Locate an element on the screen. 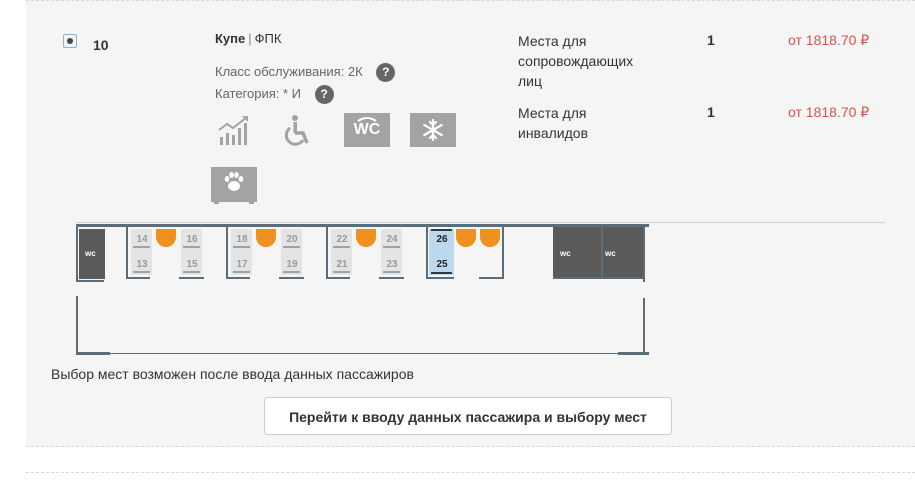 Image resolution: width=915 pixels, height=484 pixels. category-label: Категория: * И is located at coordinates (258, 93).